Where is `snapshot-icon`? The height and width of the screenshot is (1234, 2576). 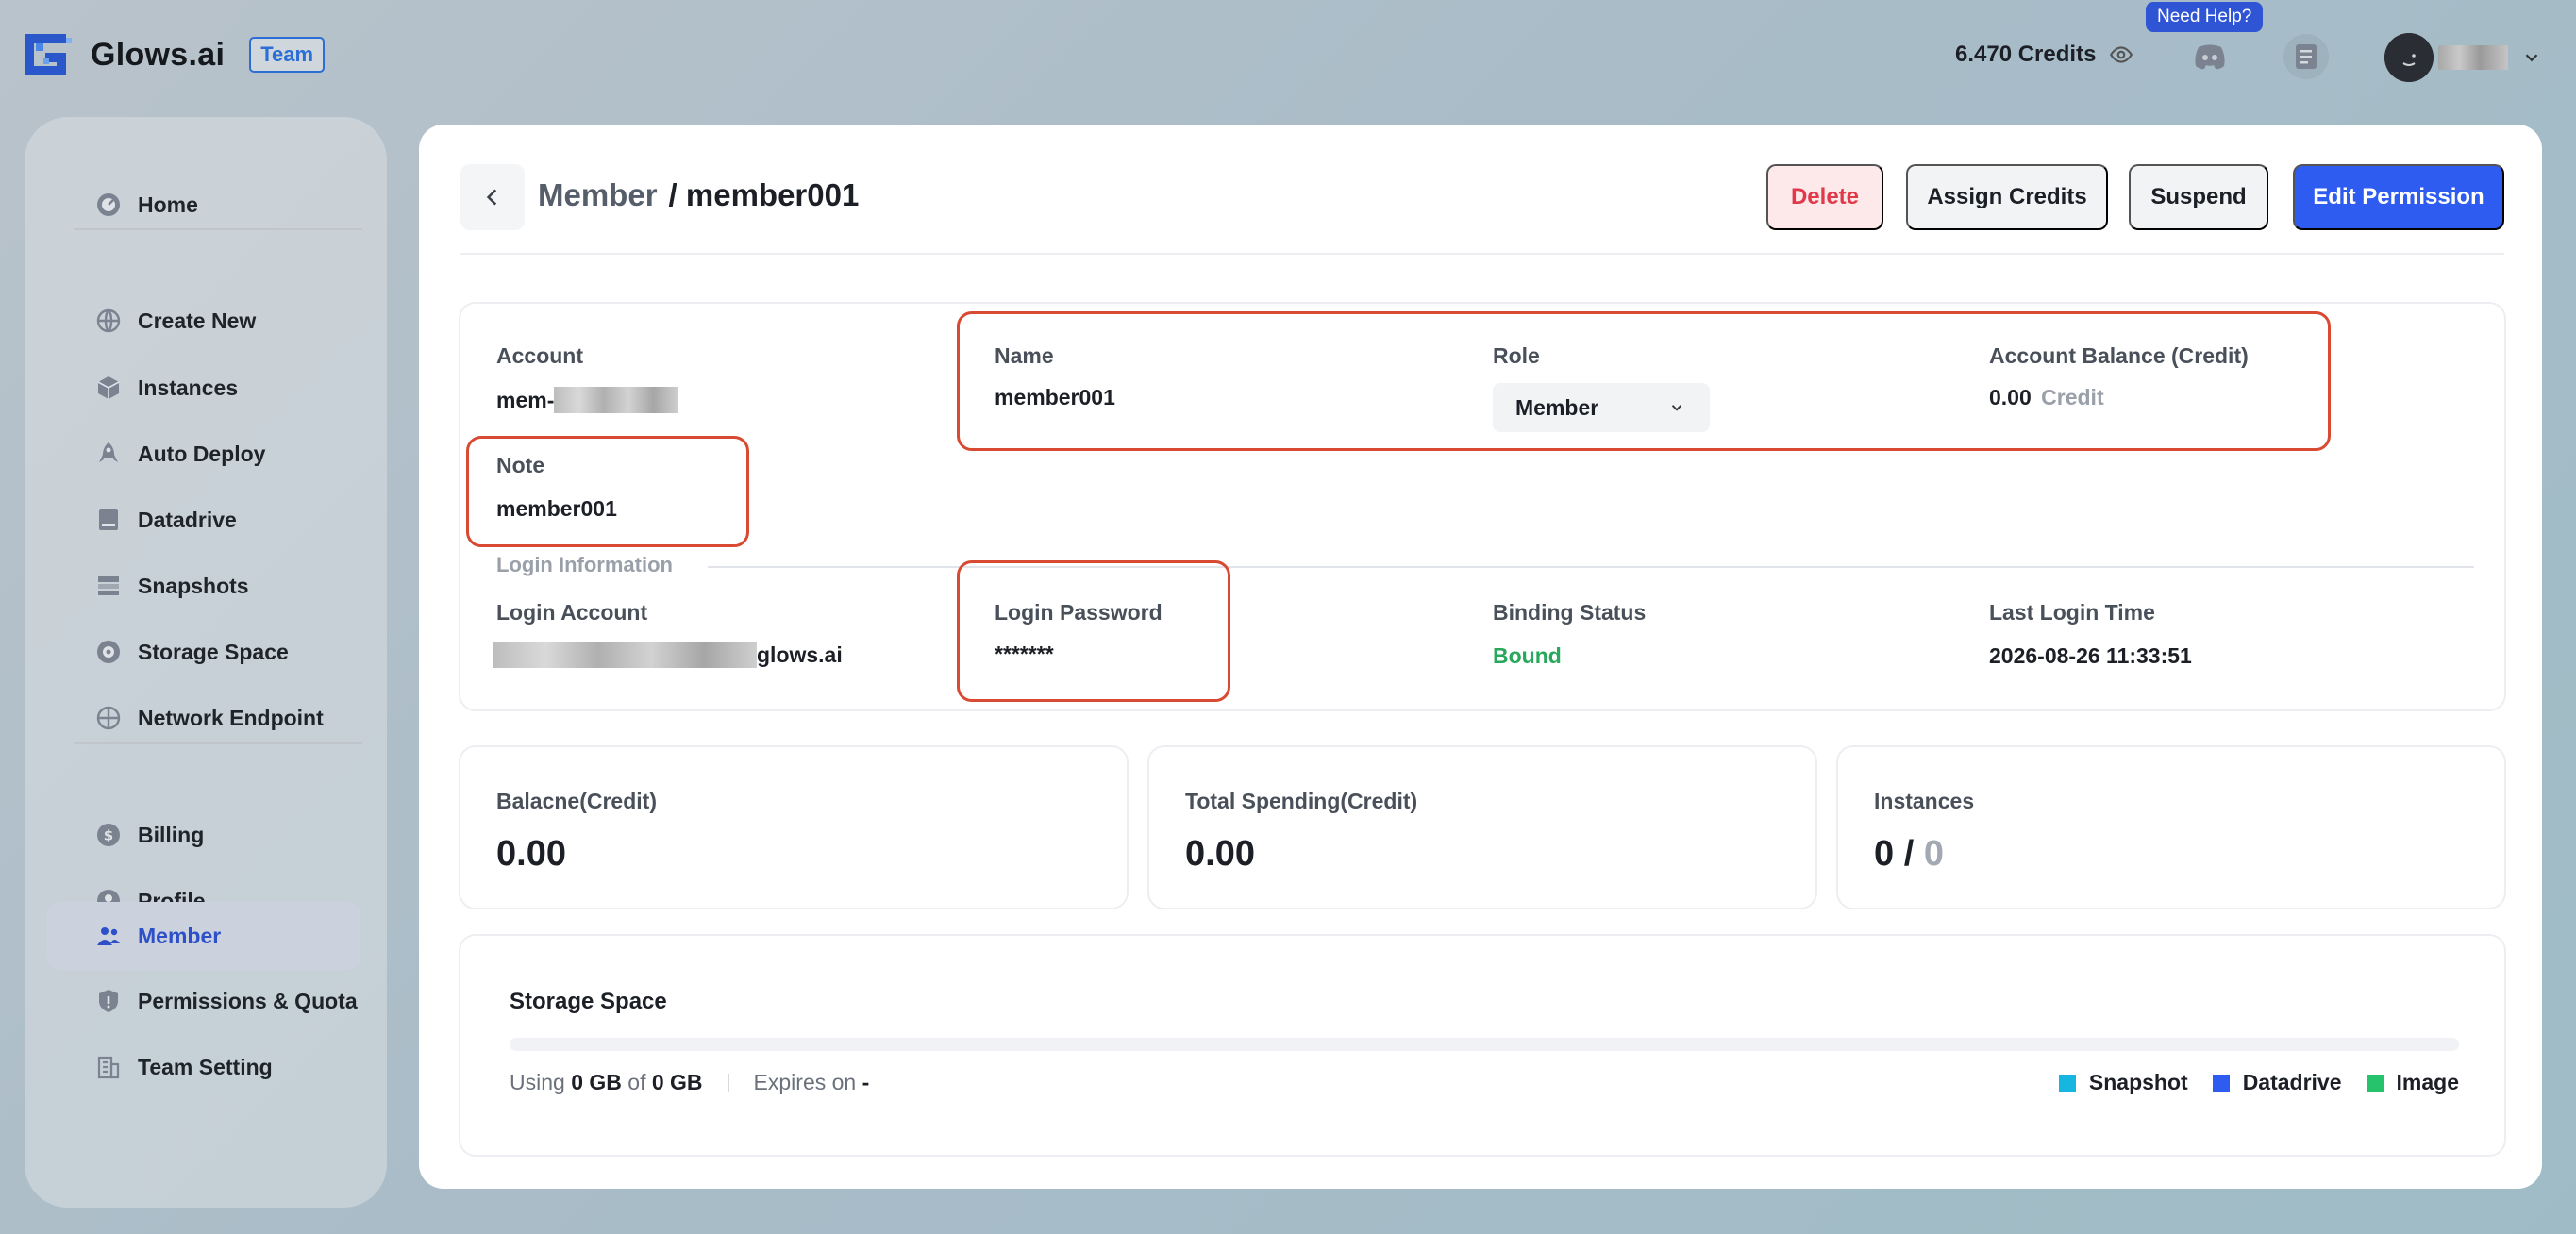
snapshot-icon is located at coordinates (108, 585).